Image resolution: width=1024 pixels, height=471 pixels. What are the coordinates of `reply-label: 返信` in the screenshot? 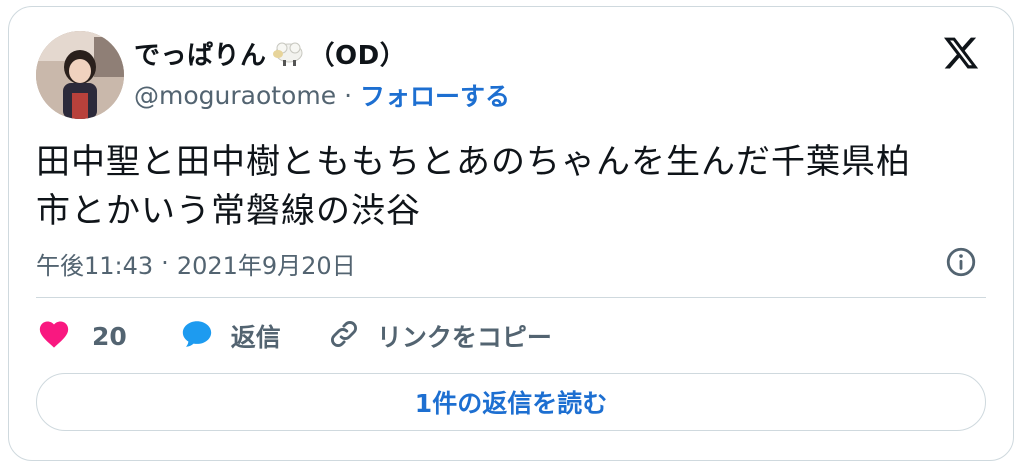 It's located at (255, 337).